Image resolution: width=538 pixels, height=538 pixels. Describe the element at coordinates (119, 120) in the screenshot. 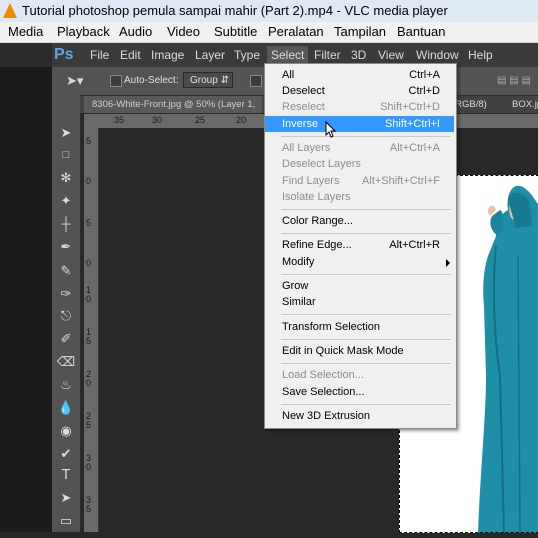

I see `ruler-top-label: 35` at that location.